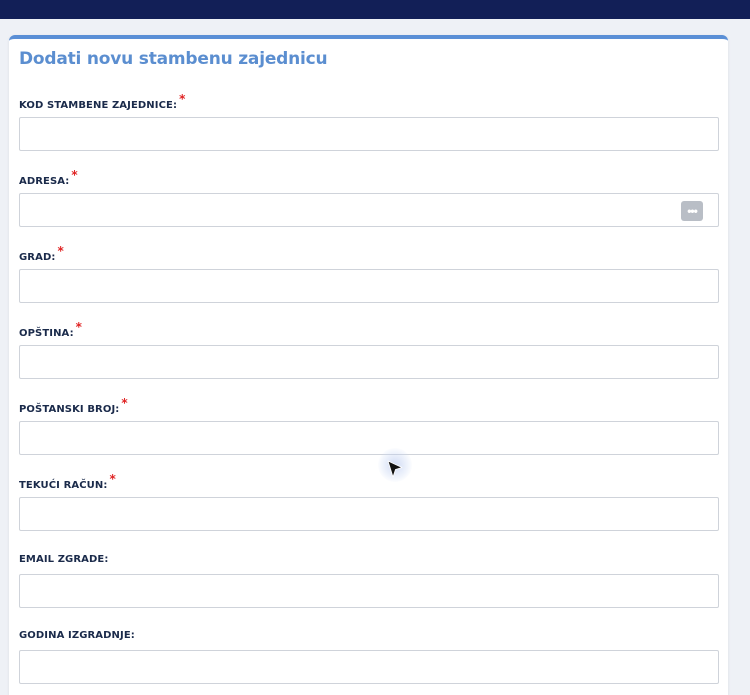 The width and height of the screenshot is (750, 695). I want to click on field-building-code: KOD STAMBENE ZAJEDNICE: *, so click(369, 121).